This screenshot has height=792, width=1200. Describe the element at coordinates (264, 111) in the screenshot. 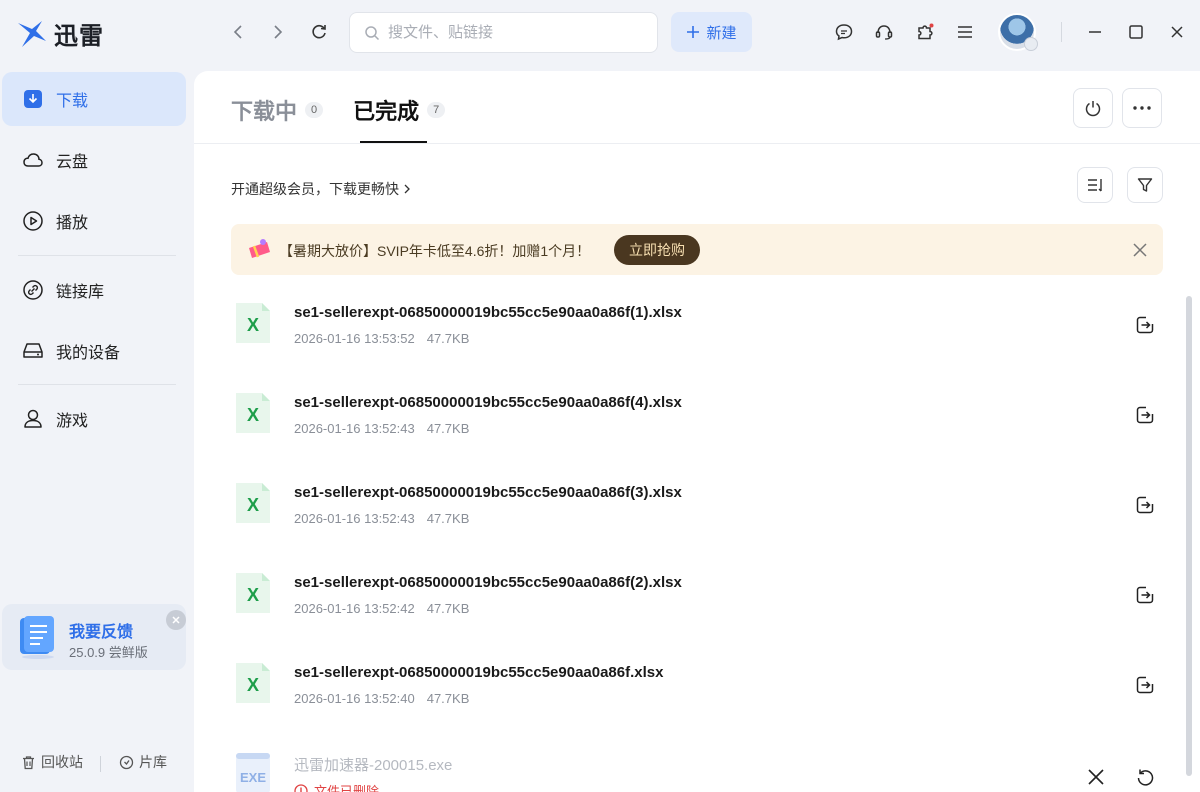

I see `tab-label: 下载中` at that location.